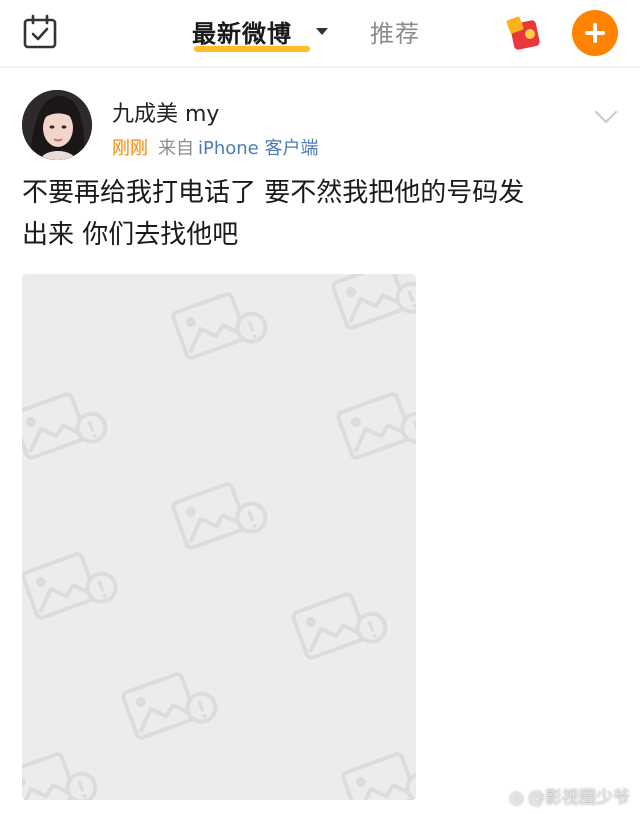 Image resolution: width=640 pixels, height=814 pixels. What do you see at coordinates (526, 33) in the screenshot?
I see `red-packet-icon` at bounding box center [526, 33].